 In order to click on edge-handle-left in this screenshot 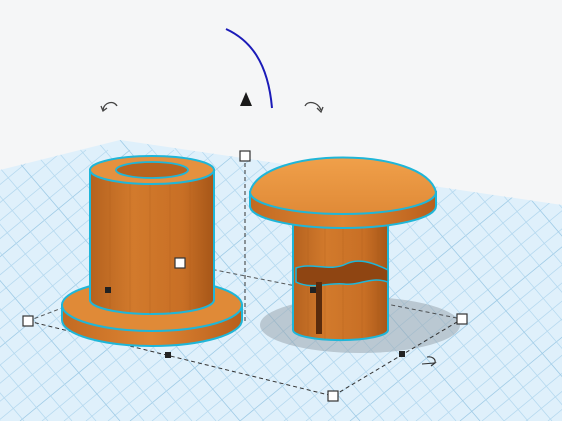, I will do `click(108, 290)`.